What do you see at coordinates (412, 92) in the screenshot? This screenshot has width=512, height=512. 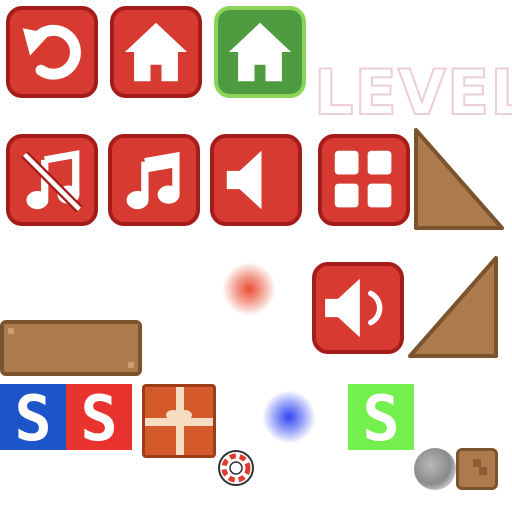 I see `level-label: LEVEL` at bounding box center [412, 92].